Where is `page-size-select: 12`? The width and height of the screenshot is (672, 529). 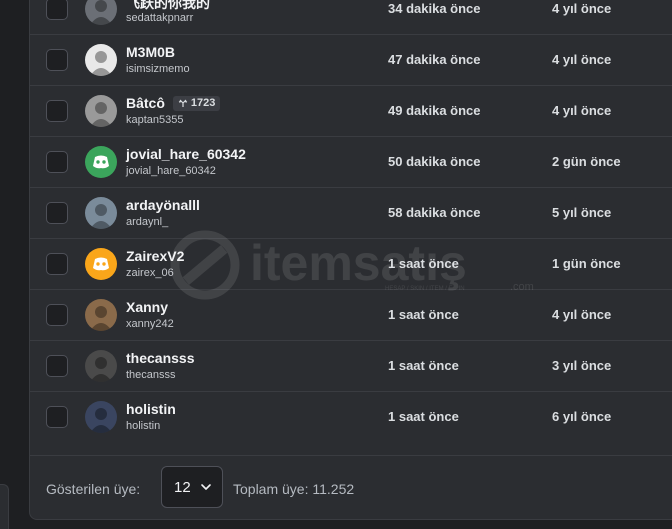
page-size-select: 12 is located at coordinates (192, 487).